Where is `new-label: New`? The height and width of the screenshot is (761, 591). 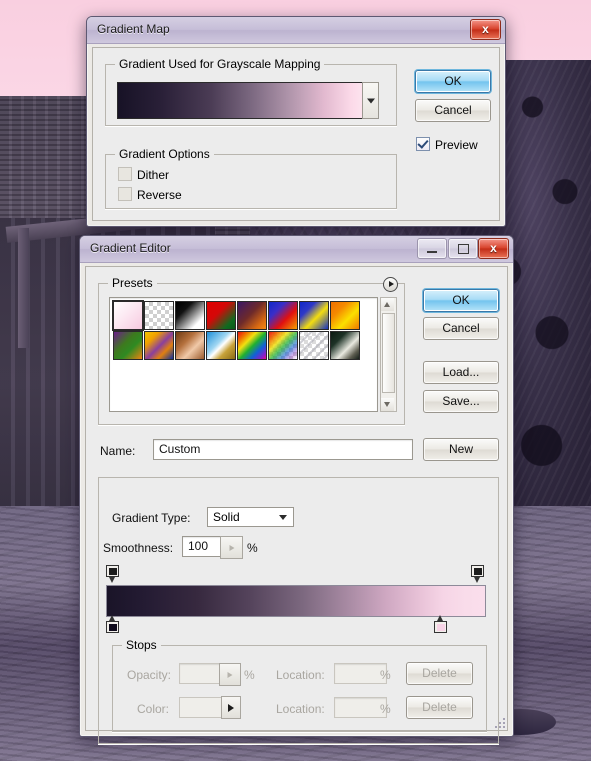
new-label: New is located at coordinates (460, 449).